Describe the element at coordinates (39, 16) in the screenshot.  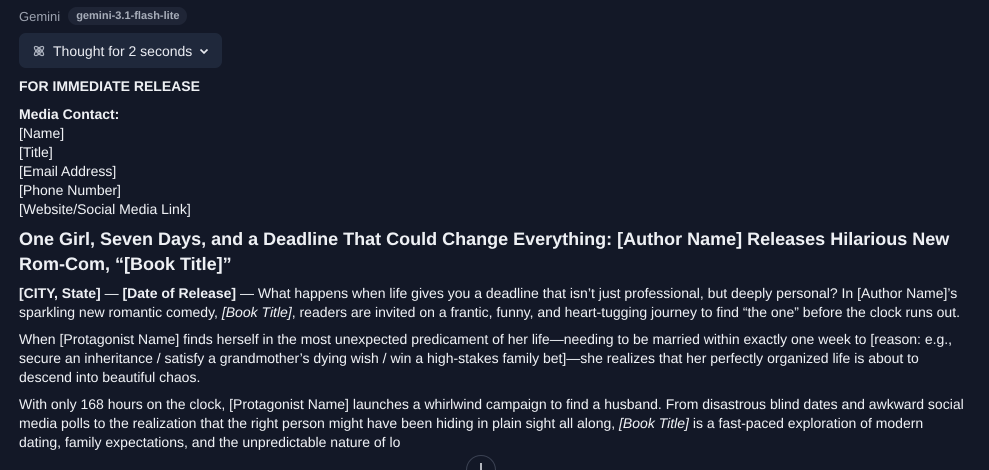
I see `assistant-name: Gemini` at that location.